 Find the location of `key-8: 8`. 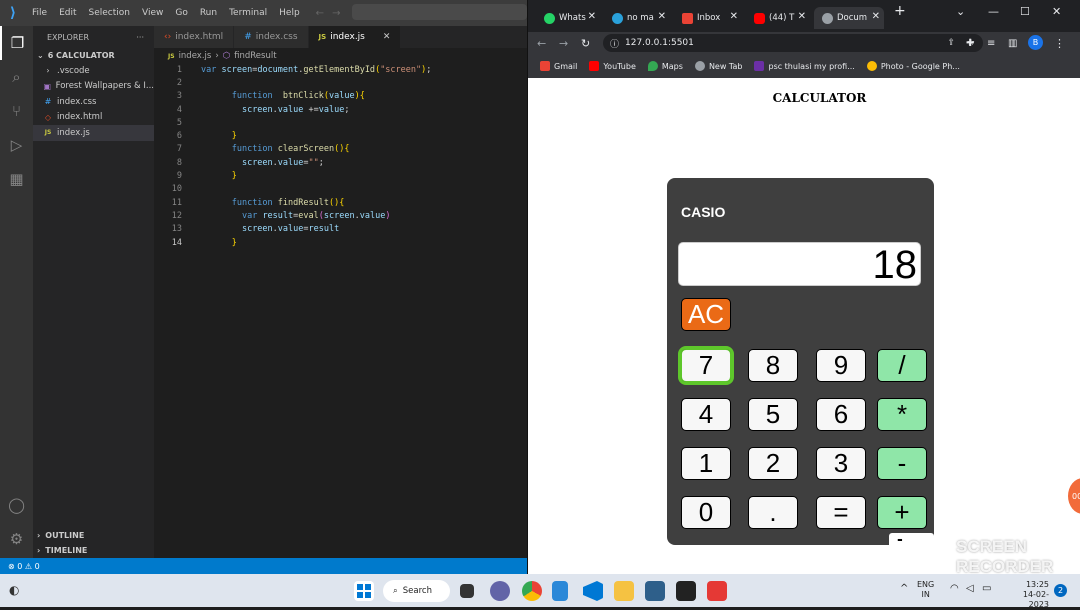

key-8: 8 is located at coordinates (773, 365).